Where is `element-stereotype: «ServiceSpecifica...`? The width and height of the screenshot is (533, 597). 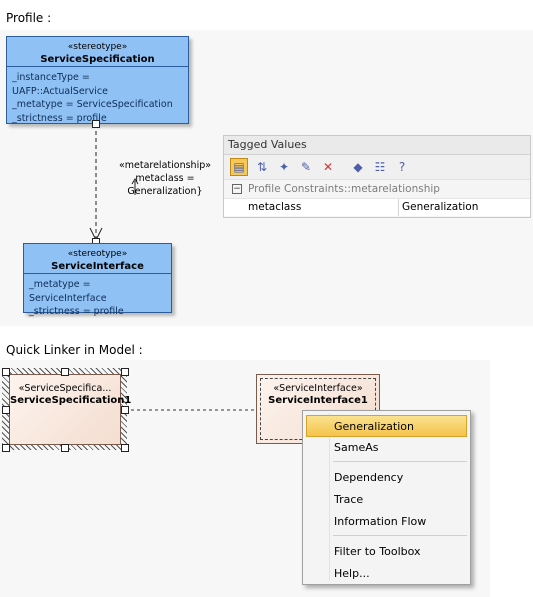 element-stereotype: «ServiceSpecifica... is located at coordinates (65, 388).